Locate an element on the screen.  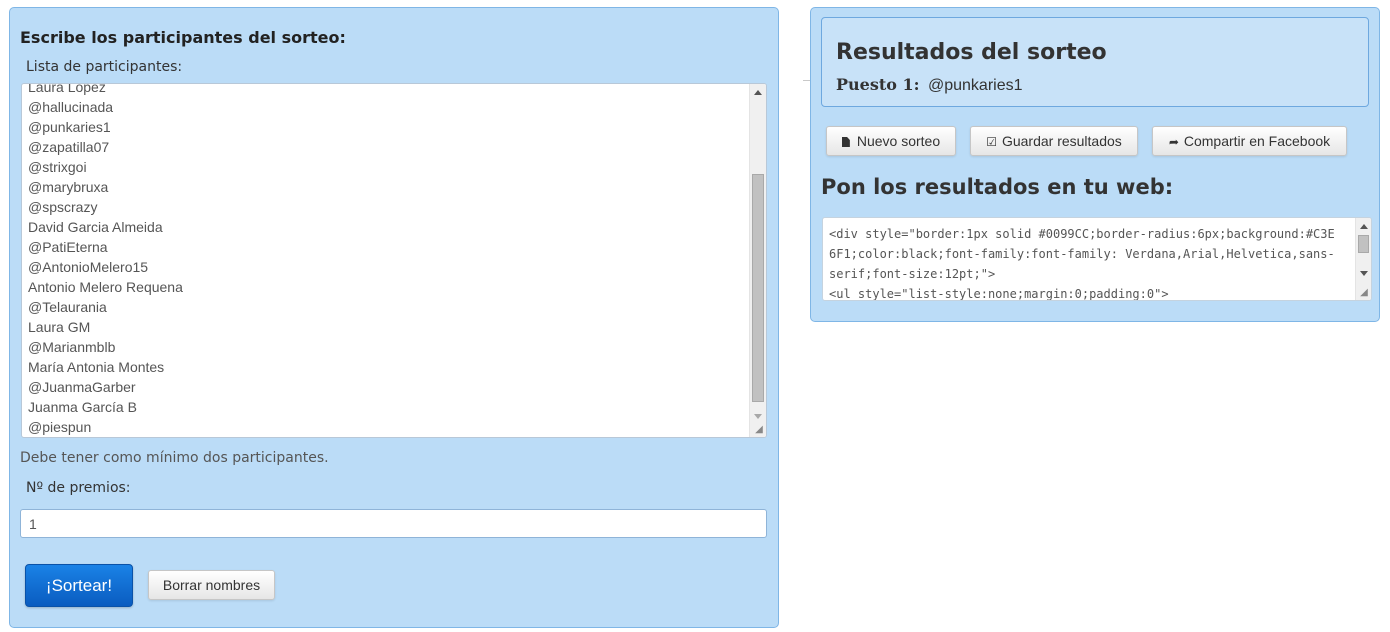
participant-item: Laura GM is located at coordinates (59, 327).